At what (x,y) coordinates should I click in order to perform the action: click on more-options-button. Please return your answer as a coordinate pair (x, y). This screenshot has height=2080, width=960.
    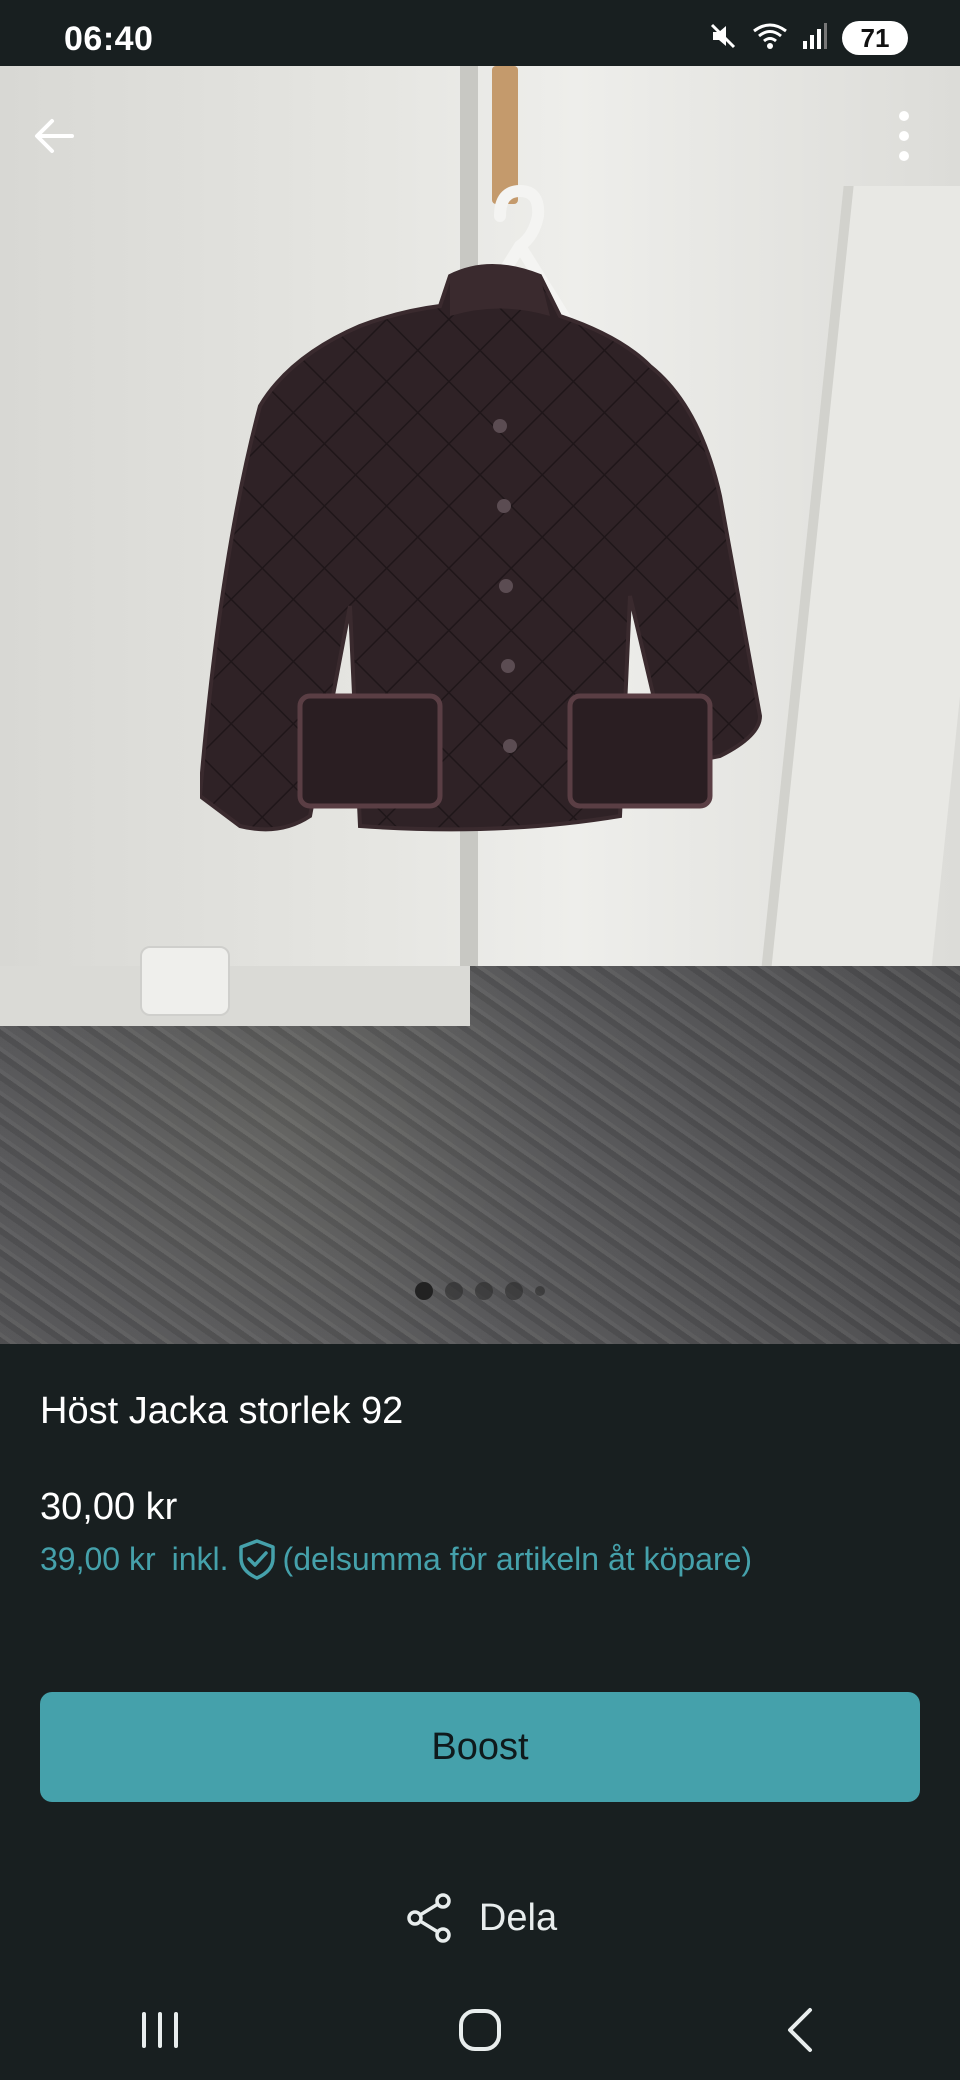
    Looking at the image, I should click on (904, 136).